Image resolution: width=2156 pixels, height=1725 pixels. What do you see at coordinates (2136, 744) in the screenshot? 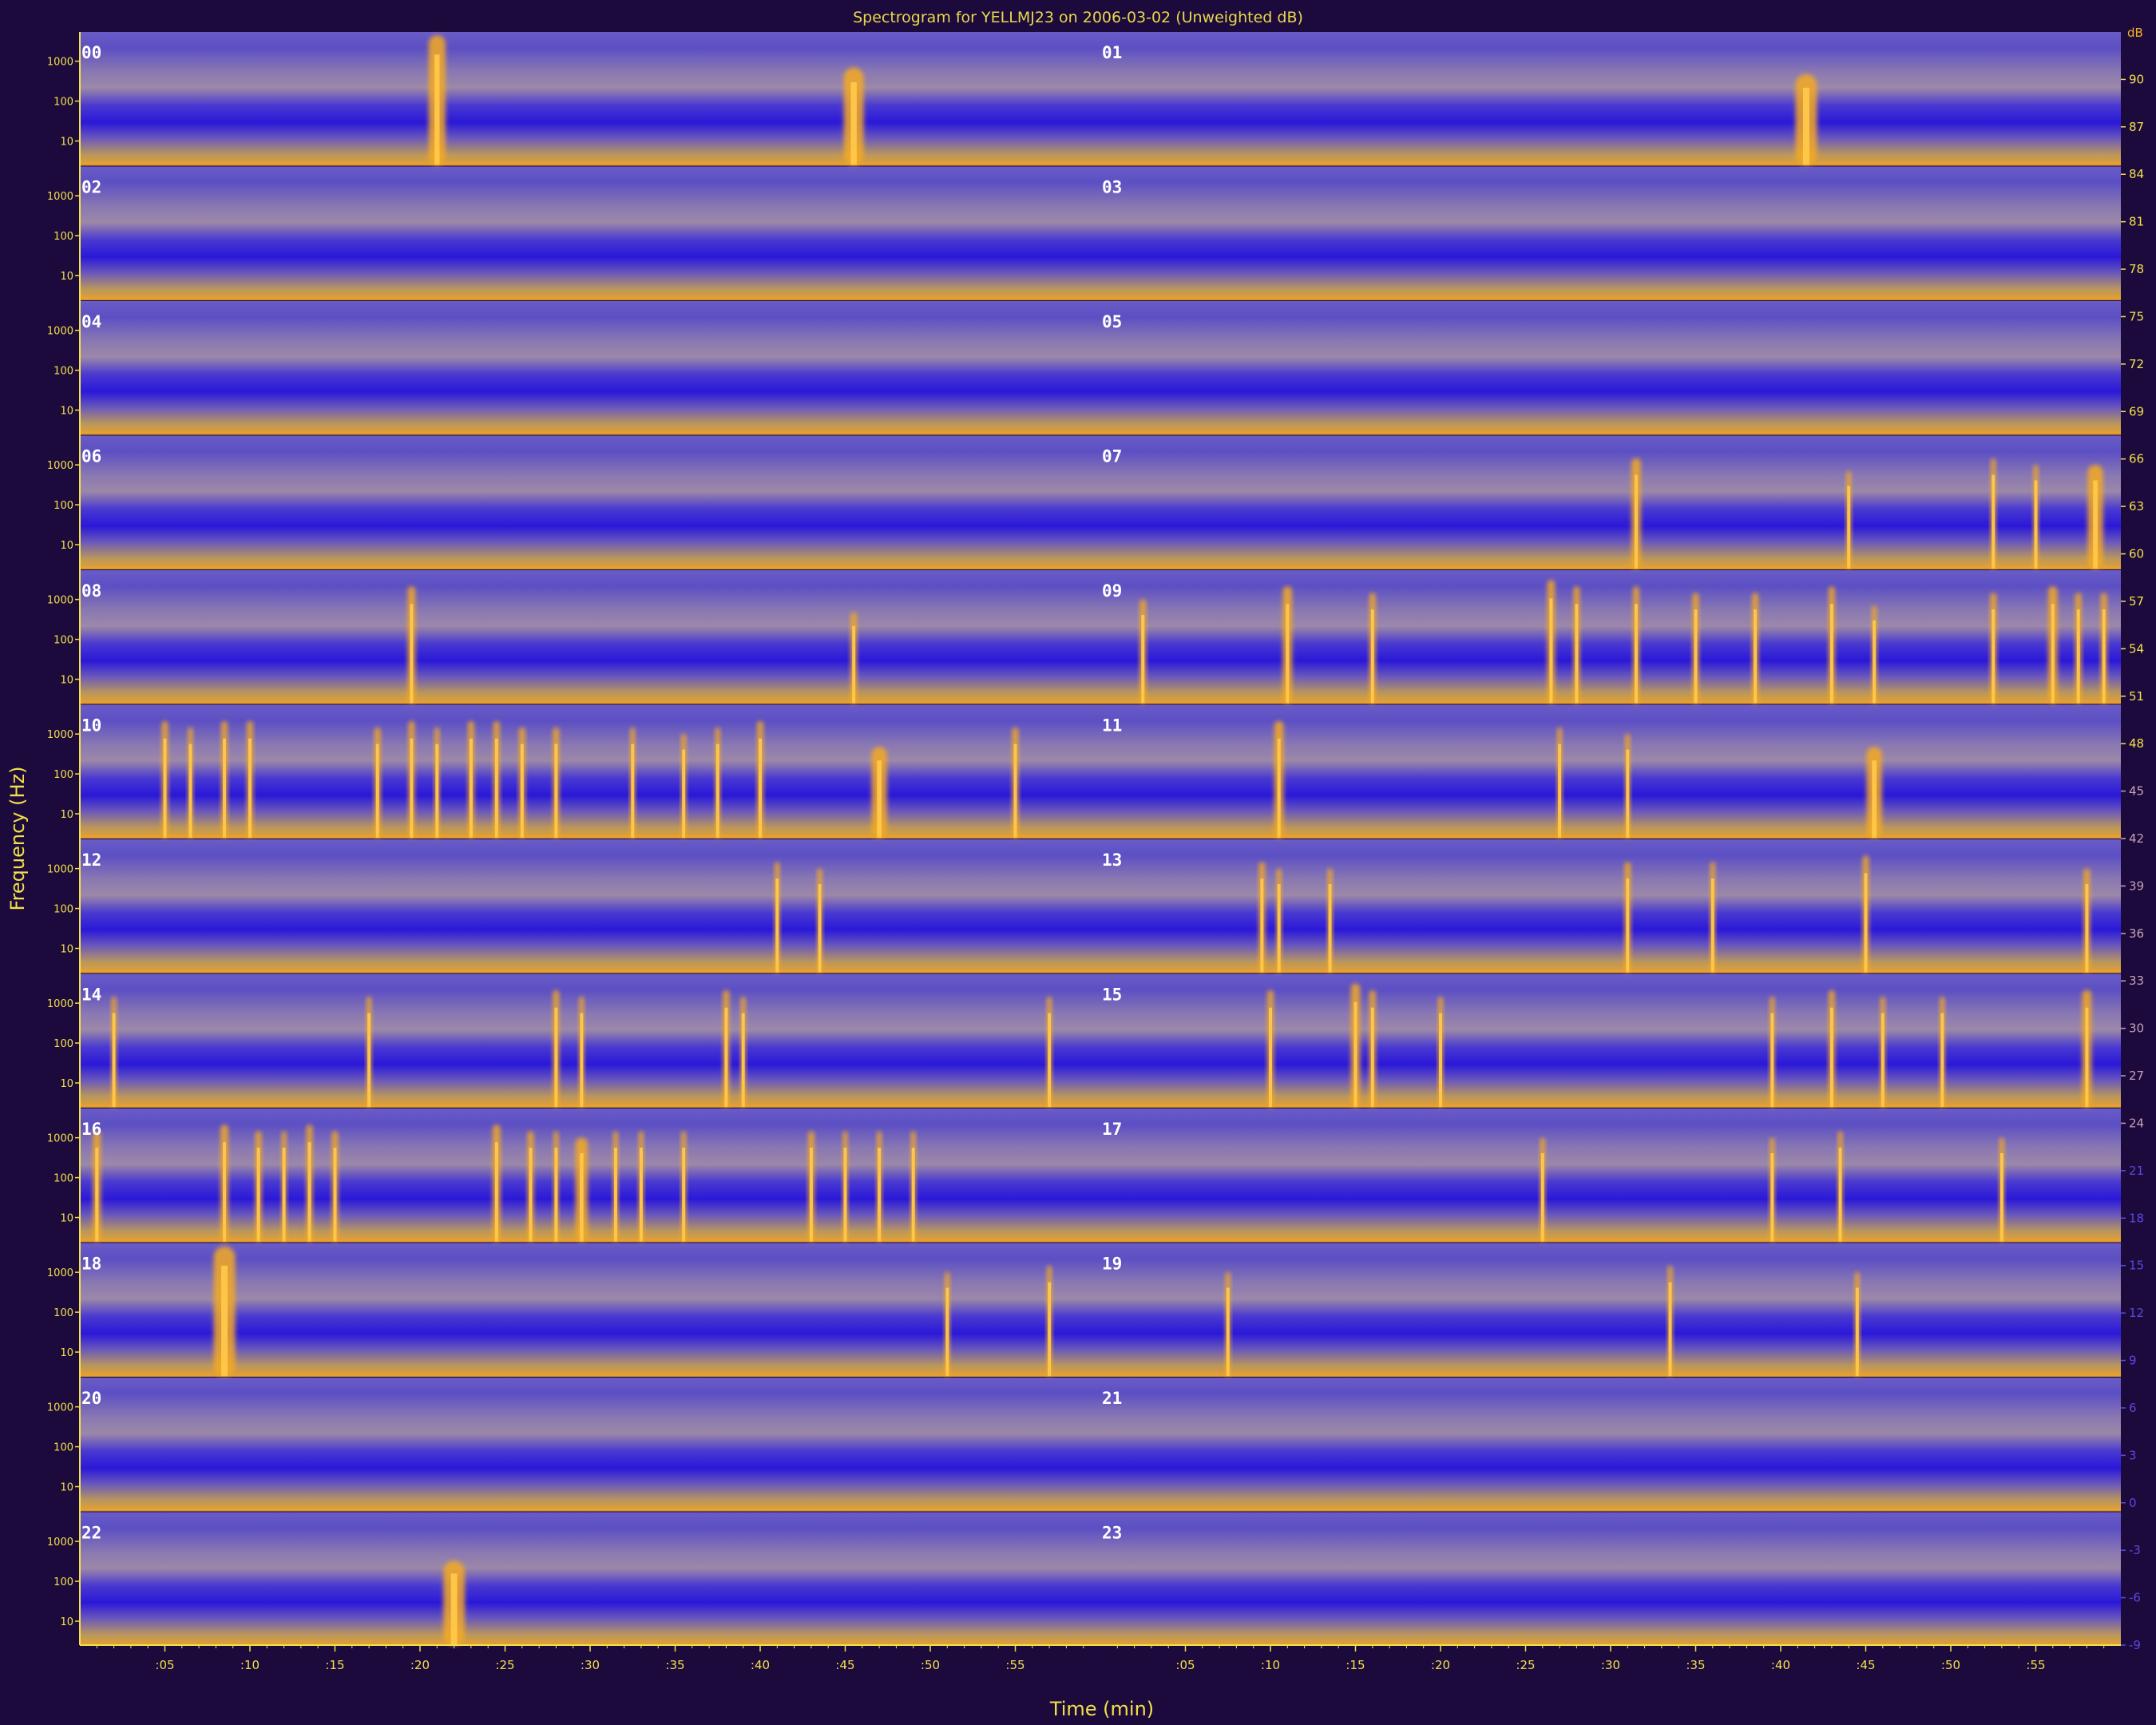
I see `db-tick-label: 48` at bounding box center [2136, 744].